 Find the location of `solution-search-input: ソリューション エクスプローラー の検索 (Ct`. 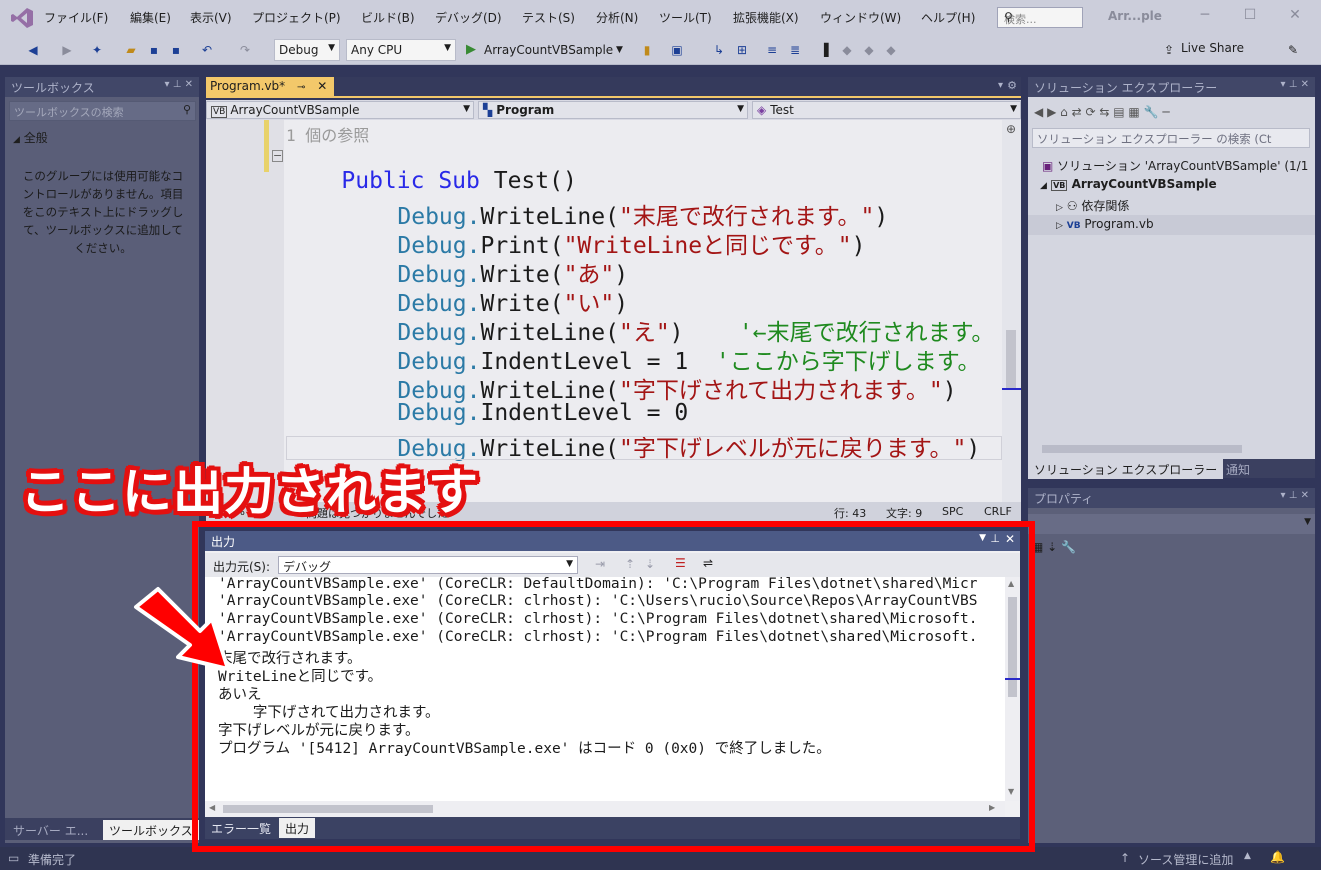

solution-search-input: ソリューション エクスプローラー の検索 (Ct is located at coordinates (1171, 138).